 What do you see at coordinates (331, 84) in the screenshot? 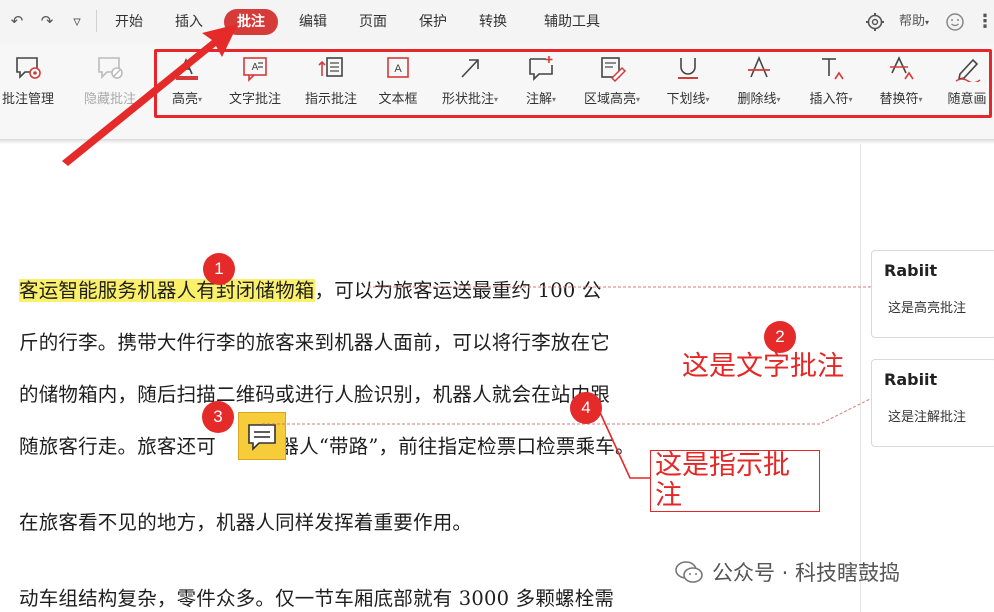
I see `pointer-comment-tool: 指示批注` at bounding box center [331, 84].